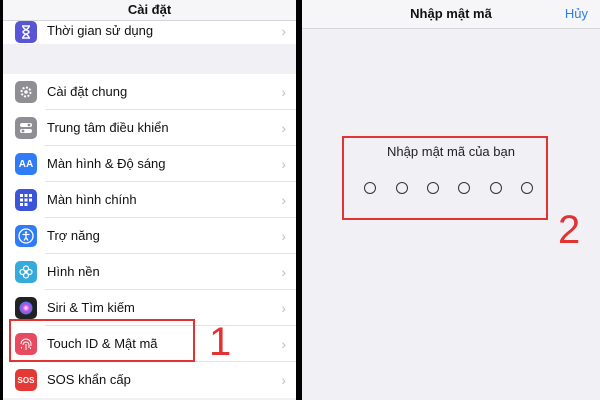 This screenshot has width=600, height=400. What do you see at coordinates (108, 127) in the screenshot?
I see `settings-item-label: Trung tâm điều khiển` at bounding box center [108, 127].